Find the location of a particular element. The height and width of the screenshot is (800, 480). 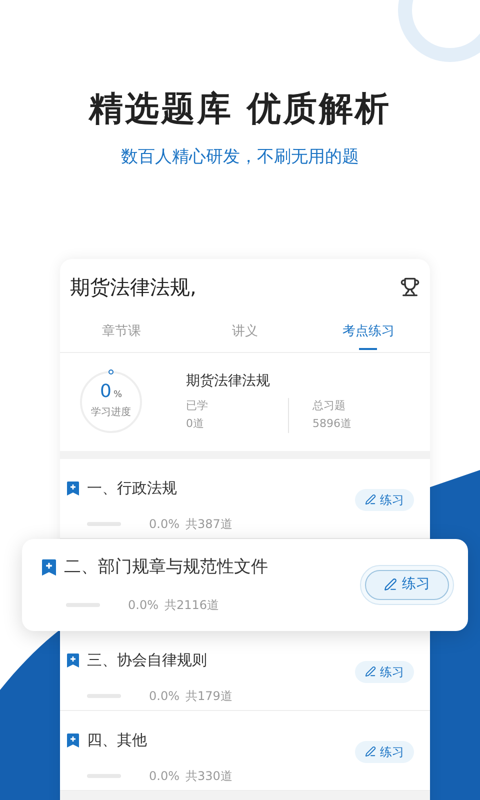

subheadline: 数百人精心研发，不刷无用的题 is located at coordinates (240, 157).